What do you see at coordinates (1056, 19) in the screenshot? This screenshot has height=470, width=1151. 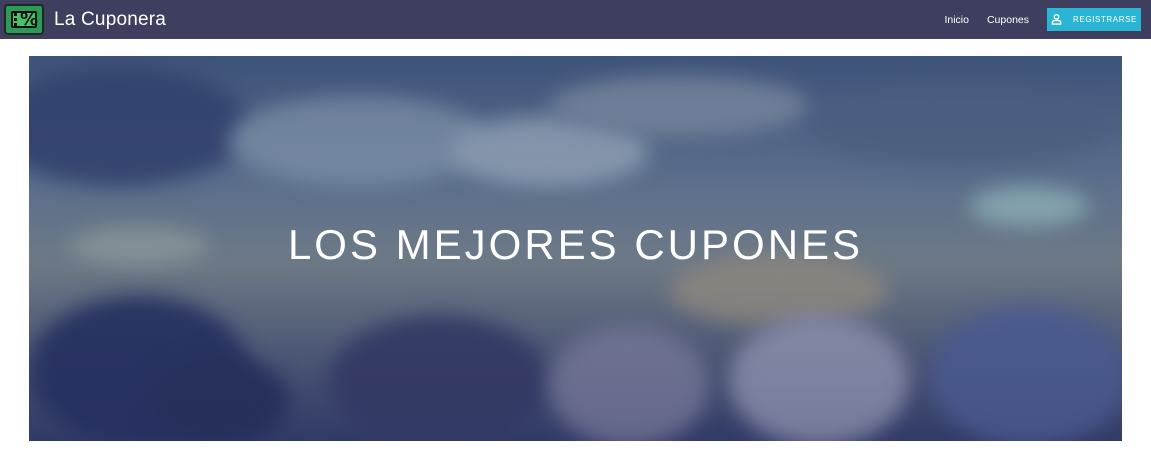 I see `user-icon` at bounding box center [1056, 19].